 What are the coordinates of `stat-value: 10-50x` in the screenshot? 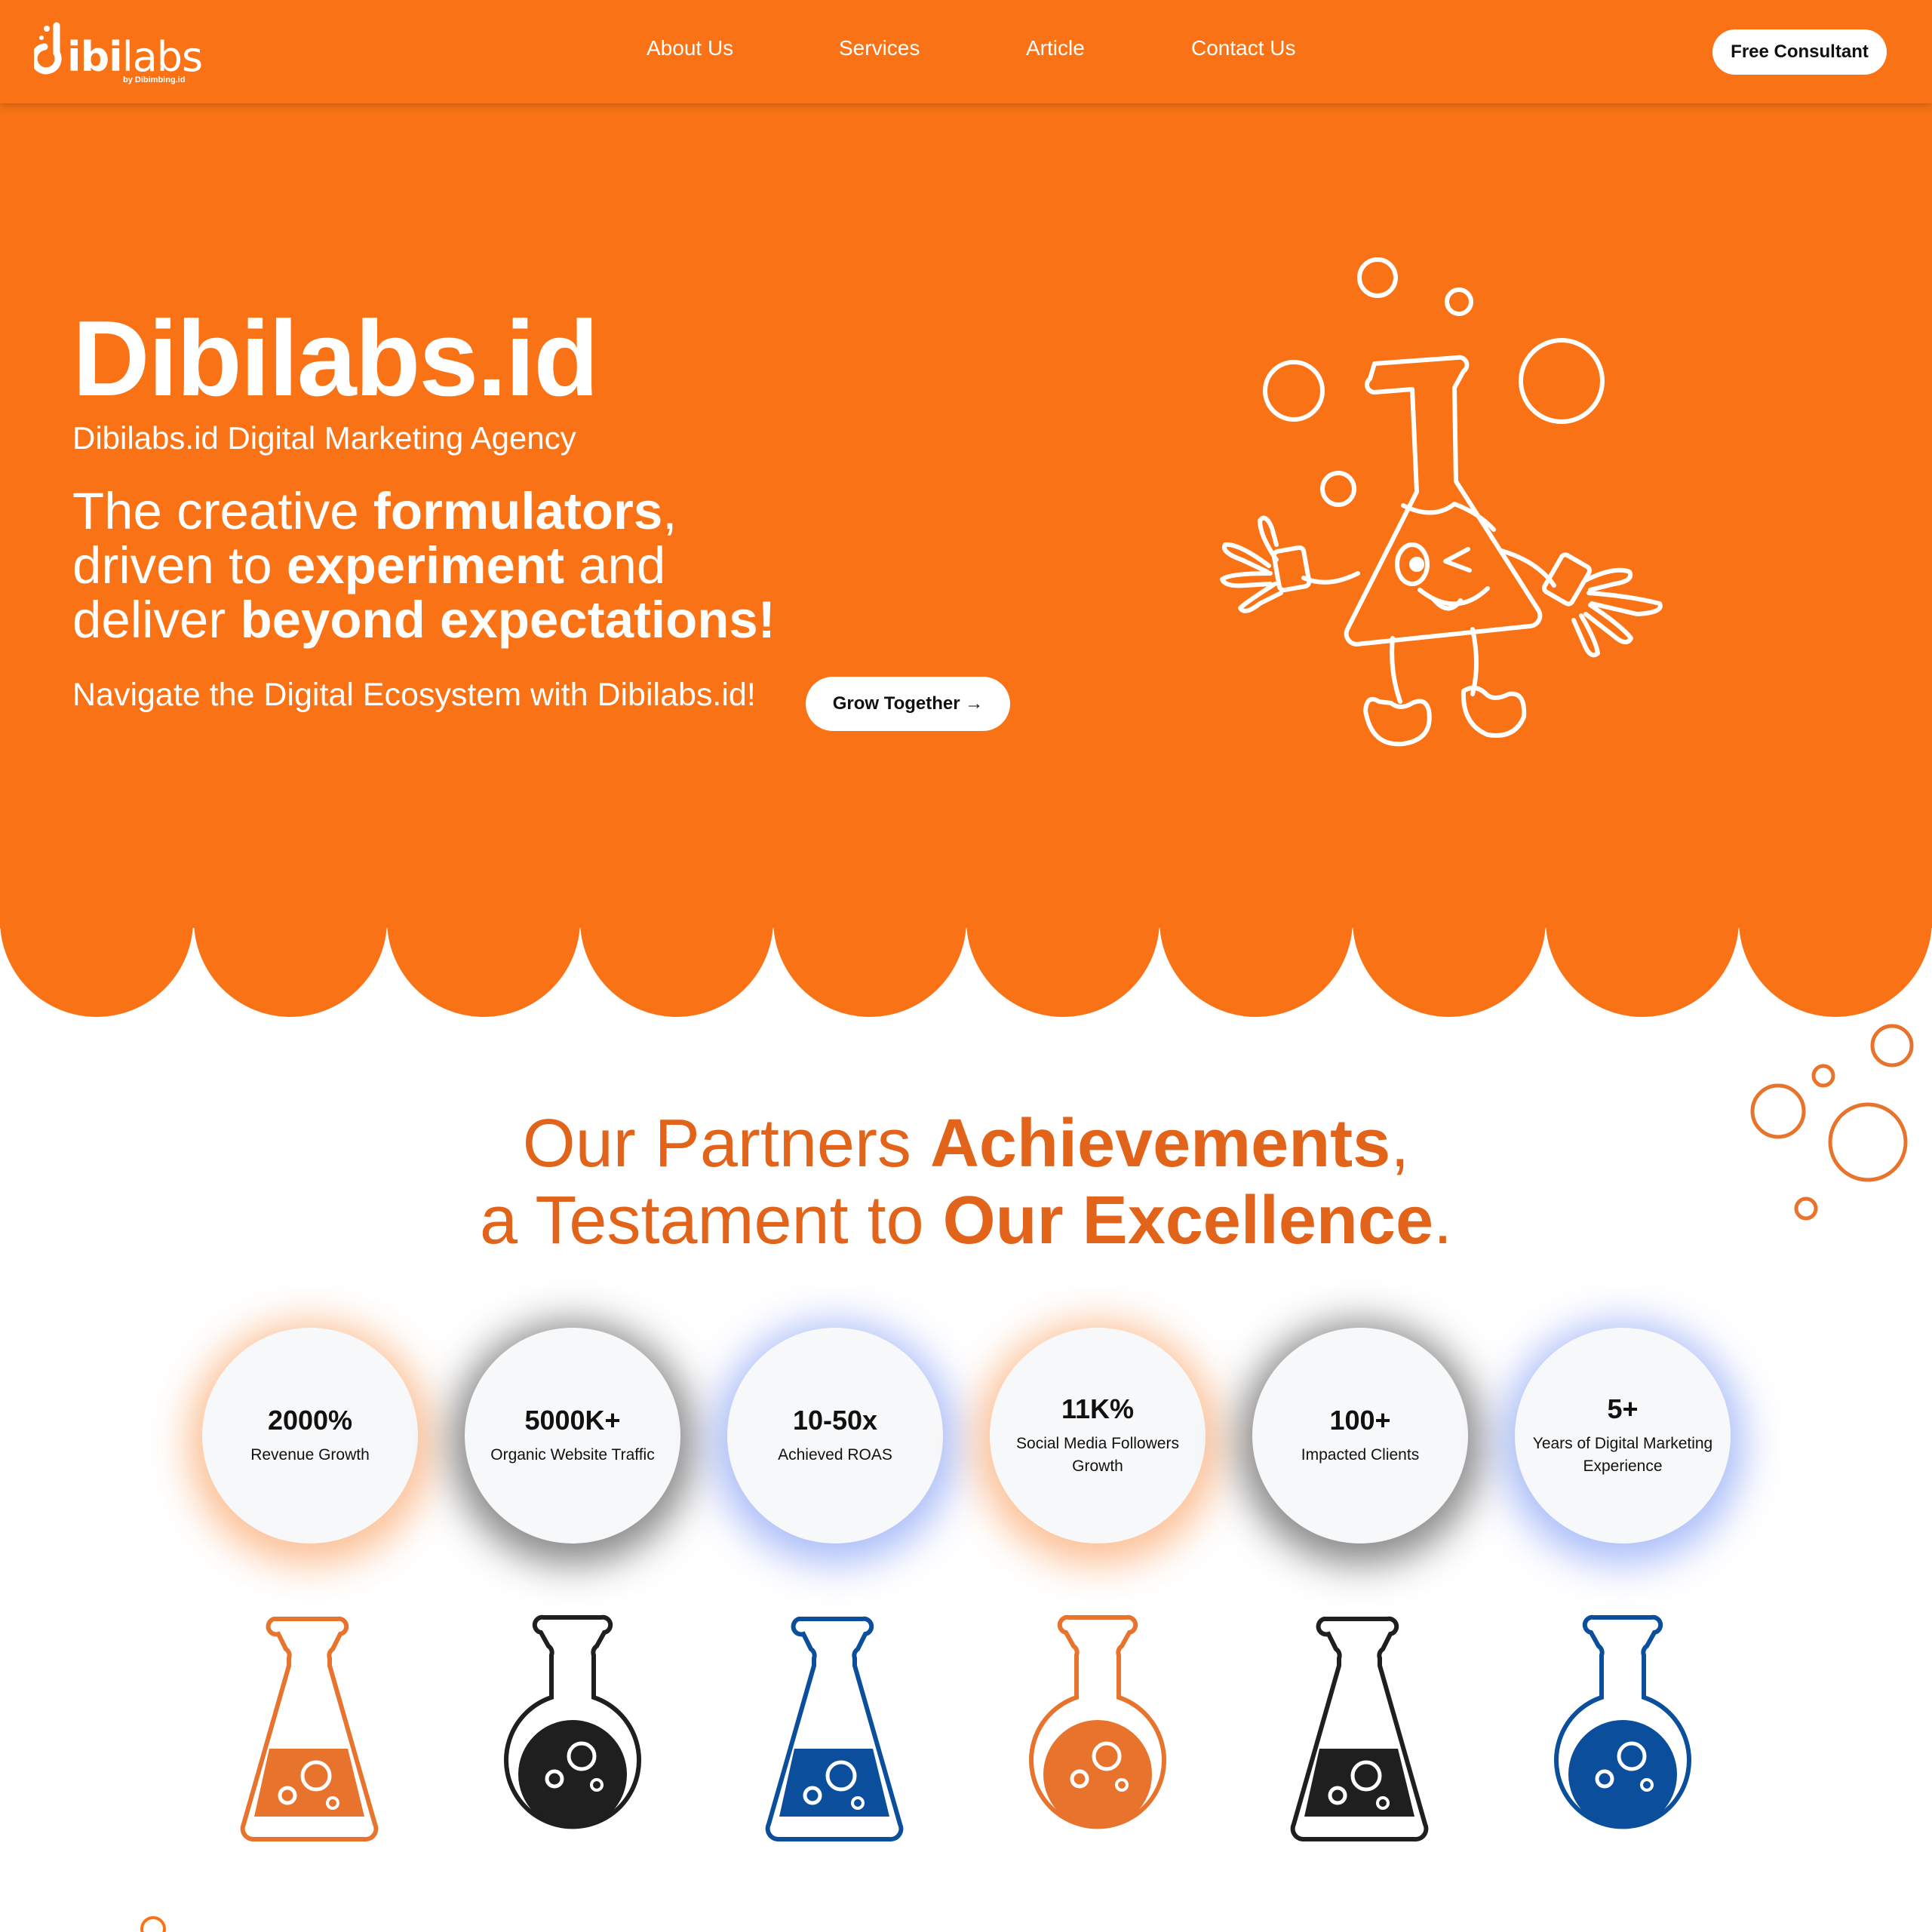 It's located at (835, 1421).